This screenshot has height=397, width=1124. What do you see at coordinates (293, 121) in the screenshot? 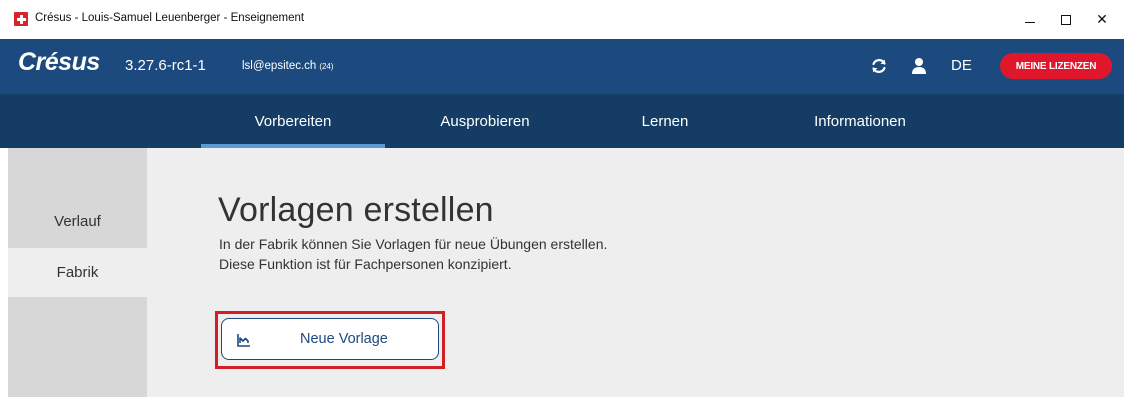
I see `tab-vorbereiten: Vorbereiten` at bounding box center [293, 121].